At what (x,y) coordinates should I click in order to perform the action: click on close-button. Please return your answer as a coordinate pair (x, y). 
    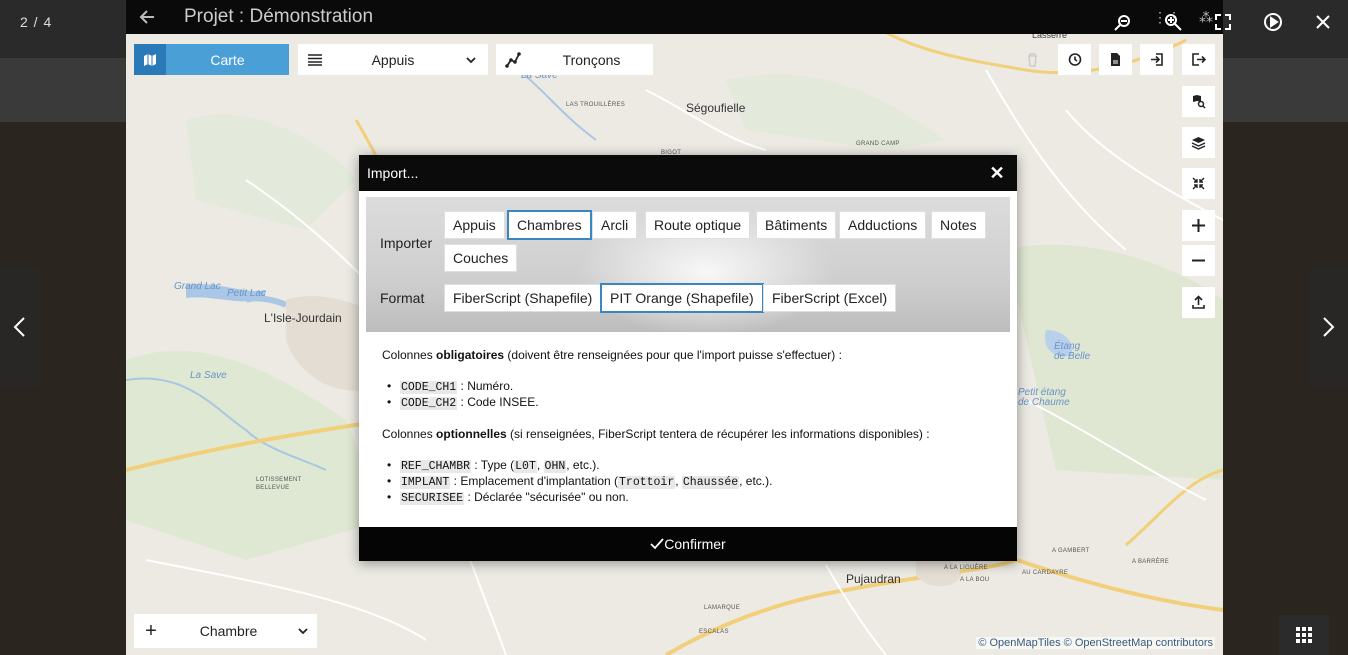
    Looking at the image, I should click on (1323, 22).